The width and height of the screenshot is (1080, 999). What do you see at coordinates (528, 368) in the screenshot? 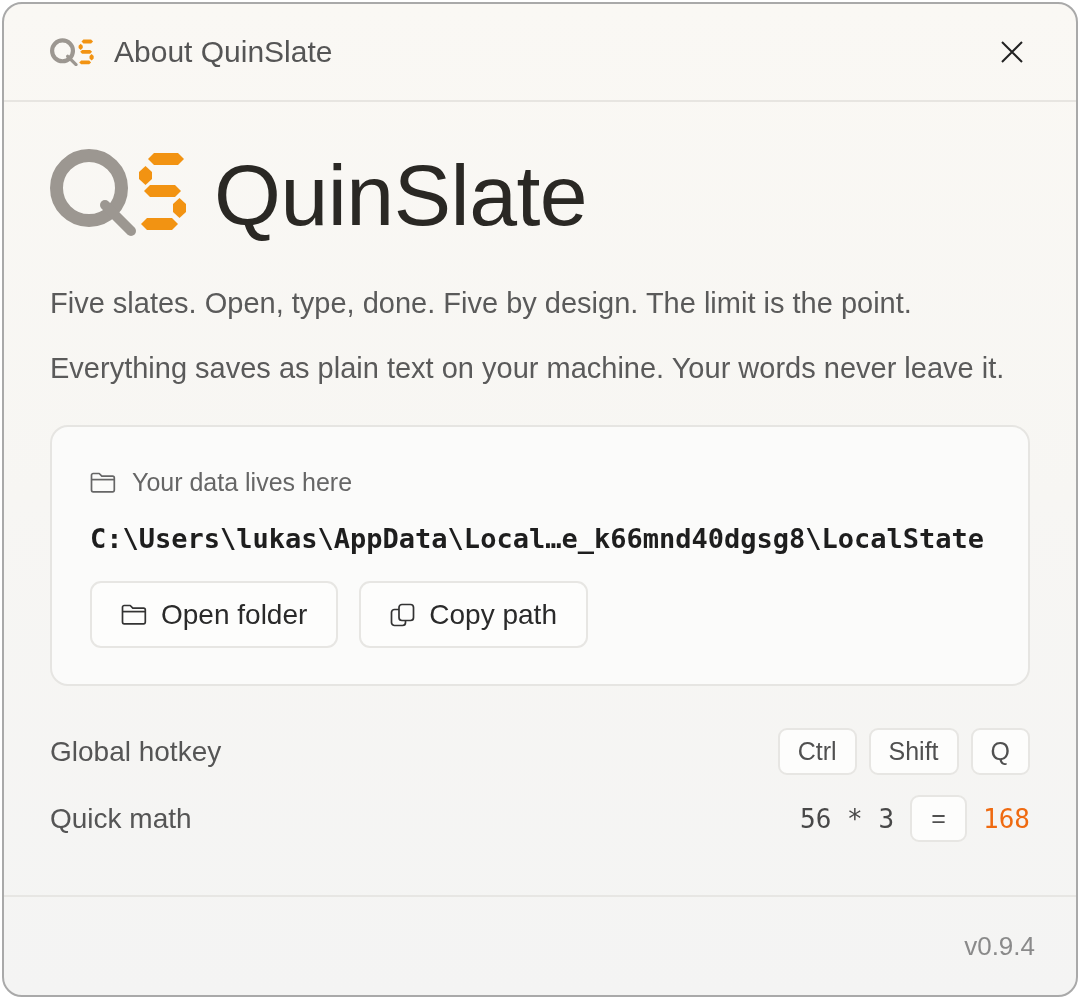
I see `tagline-text: Everything saves as plain text on your machine. Your words never leave it.` at bounding box center [528, 368].